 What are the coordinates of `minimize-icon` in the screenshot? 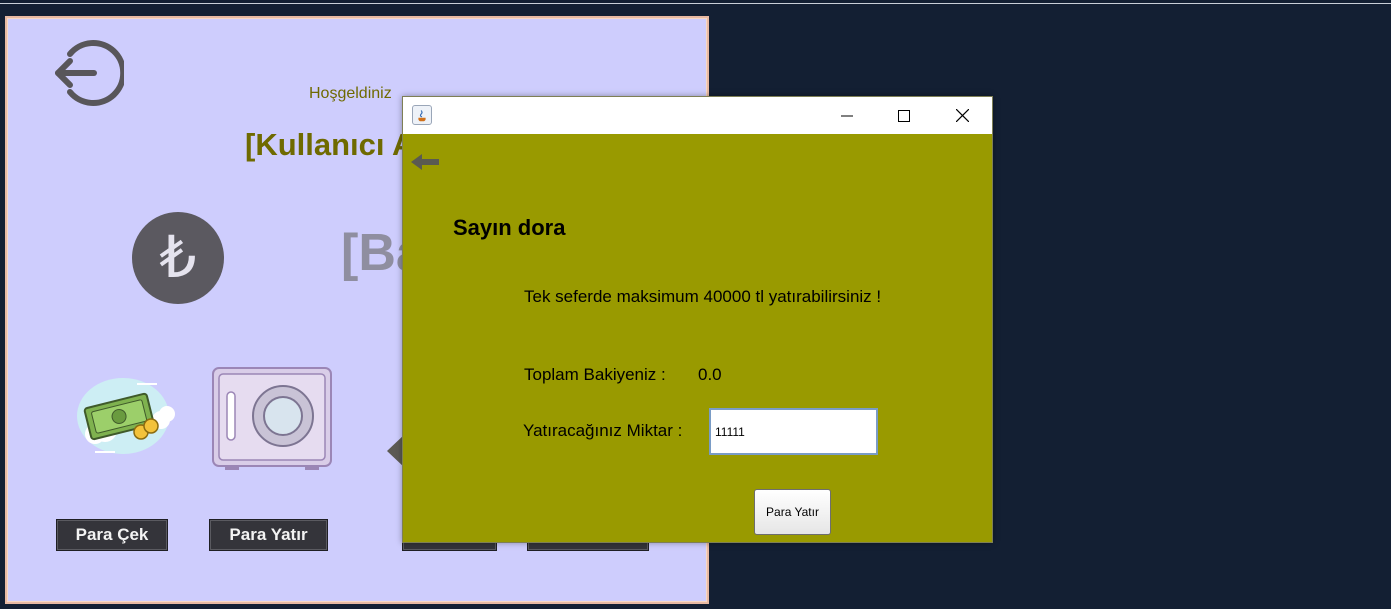 It's located at (847, 115).